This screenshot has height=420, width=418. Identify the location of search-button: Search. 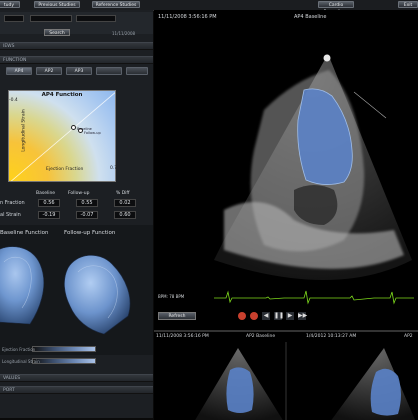
(57, 32).